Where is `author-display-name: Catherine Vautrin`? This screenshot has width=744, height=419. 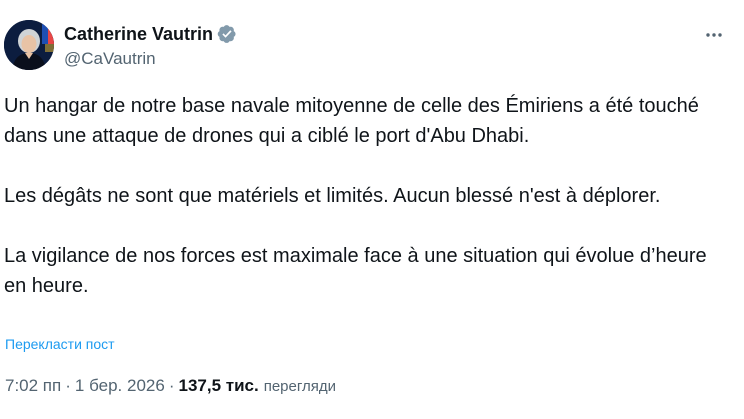
author-display-name: Catherine Vautrin is located at coordinates (138, 34).